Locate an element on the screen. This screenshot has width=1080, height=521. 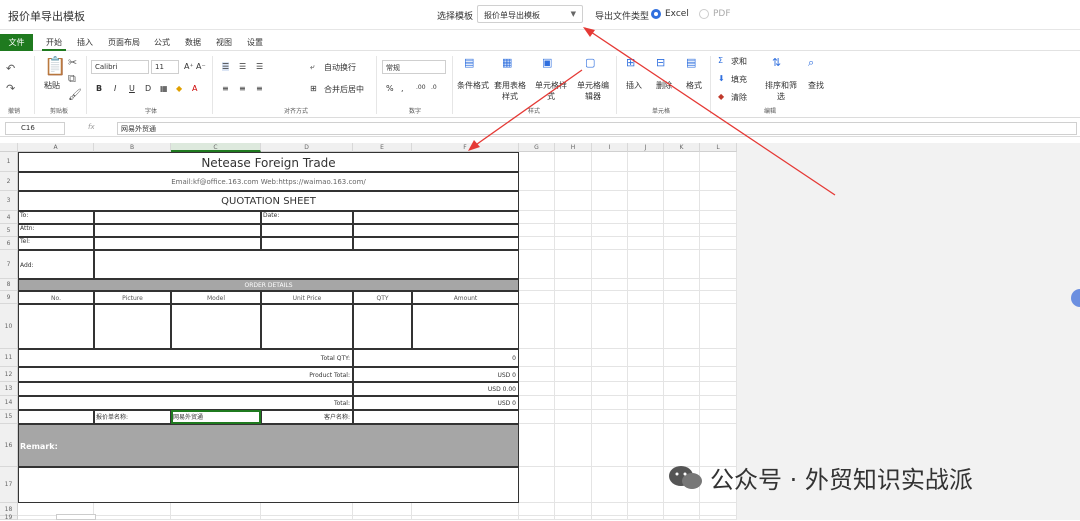
column-header: E is located at coordinates (382, 147).